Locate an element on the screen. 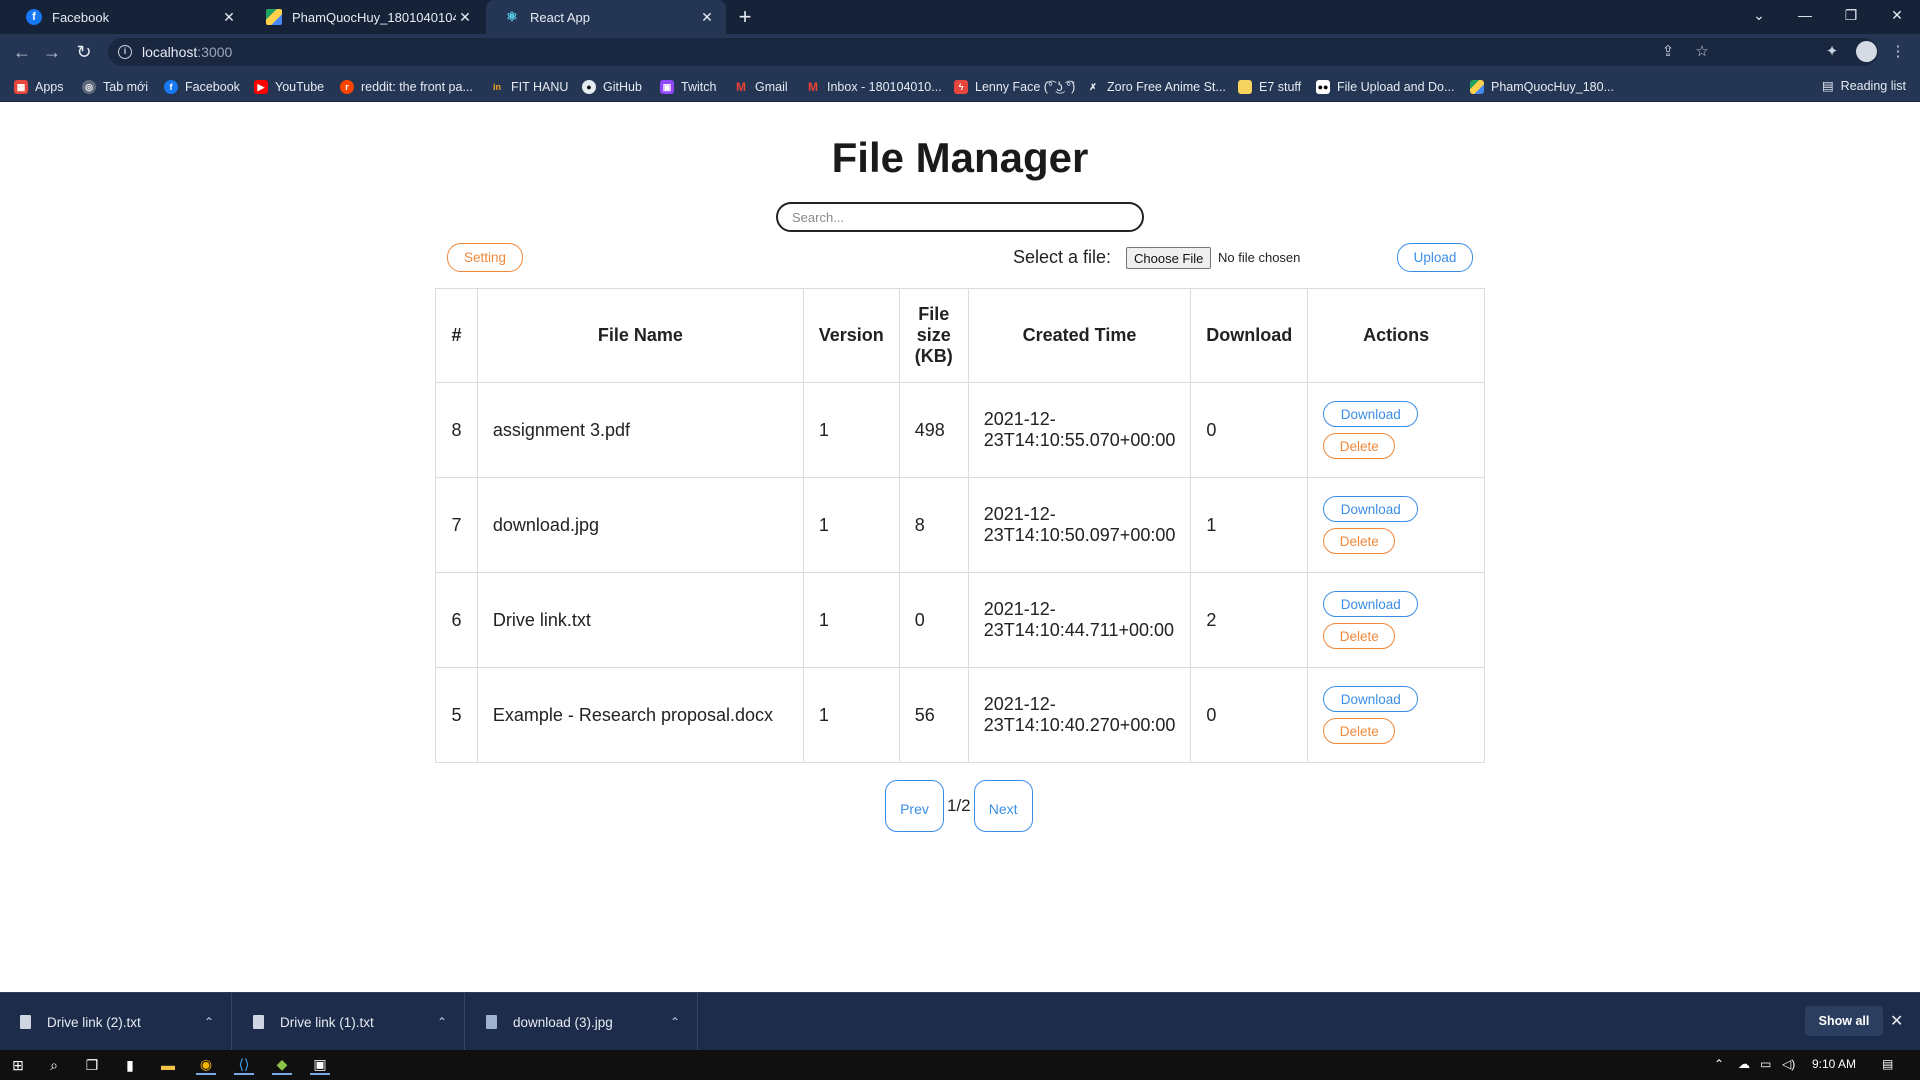 The height and width of the screenshot is (1080, 1920). app-icon: ▮ is located at coordinates (130, 1065).